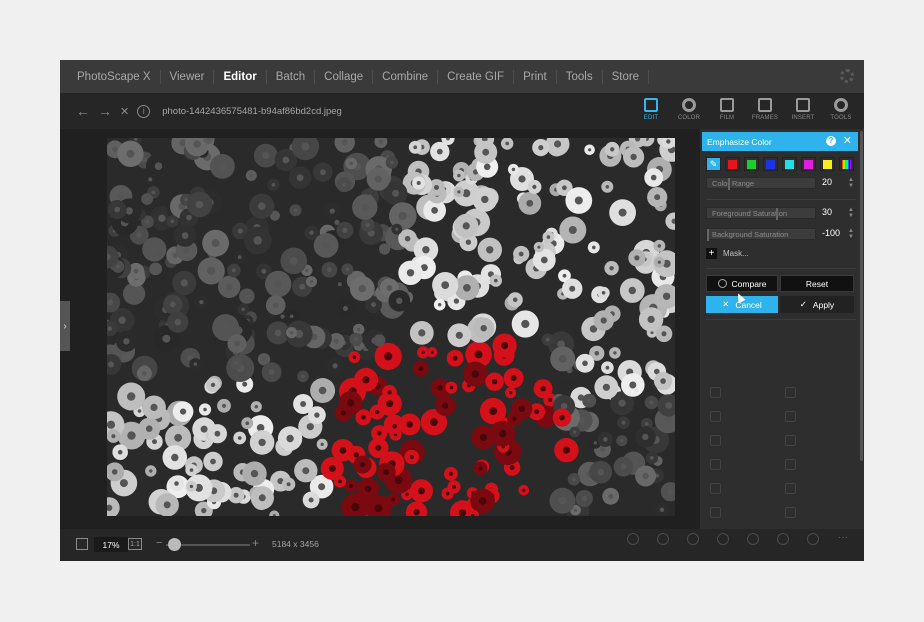 The height and width of the screenshot is (622, 924). I want to click on zoom-level: 17%, so click(111, 544).